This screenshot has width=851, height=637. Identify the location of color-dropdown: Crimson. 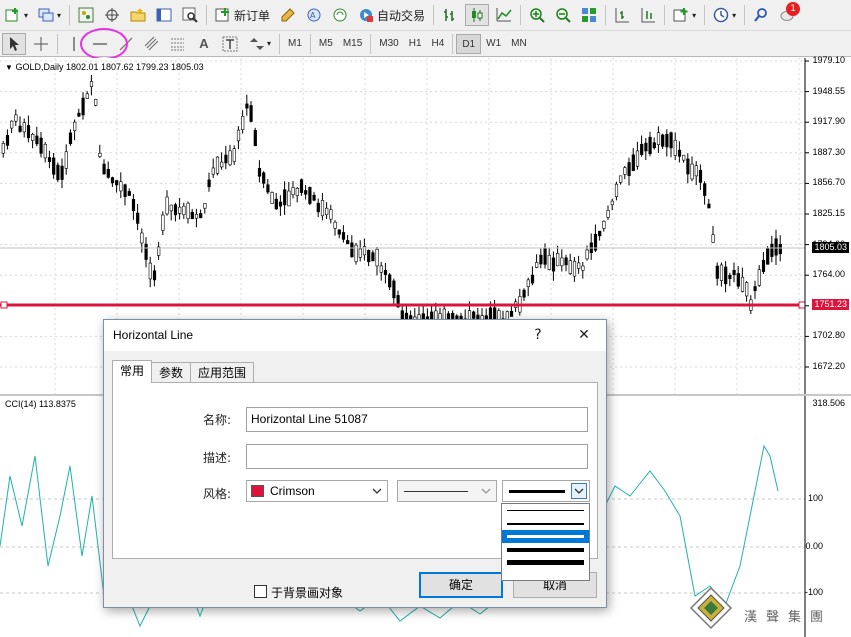
(317, 491).